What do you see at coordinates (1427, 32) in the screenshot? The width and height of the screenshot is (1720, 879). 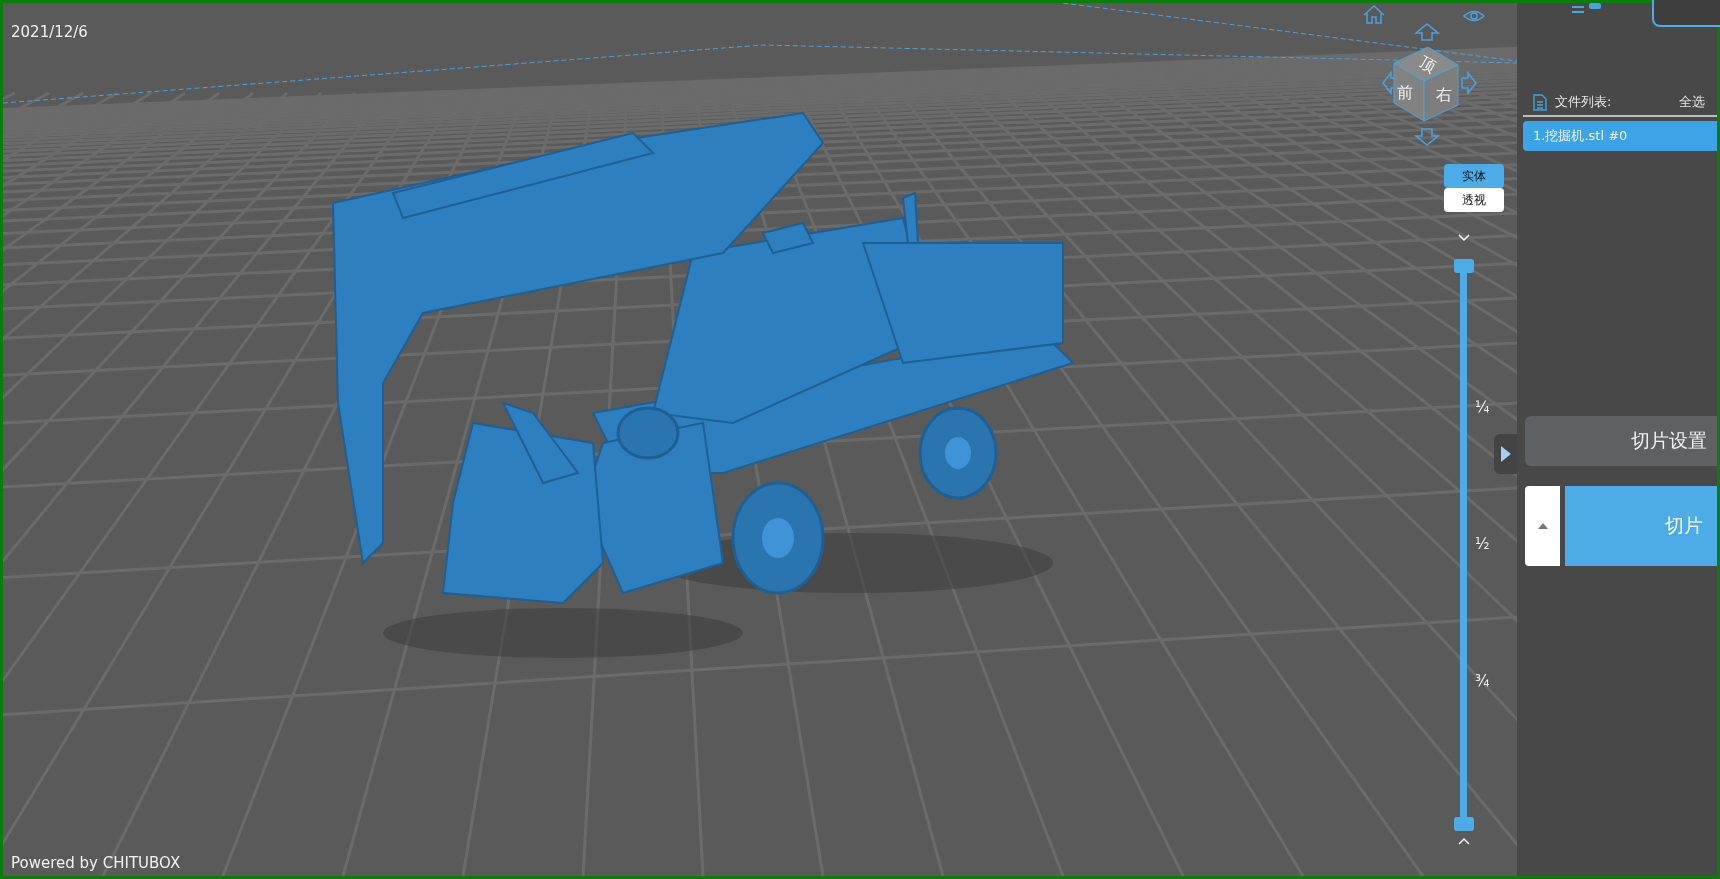 I see `arrow-up-icon` at bounding box center [1427, 32].